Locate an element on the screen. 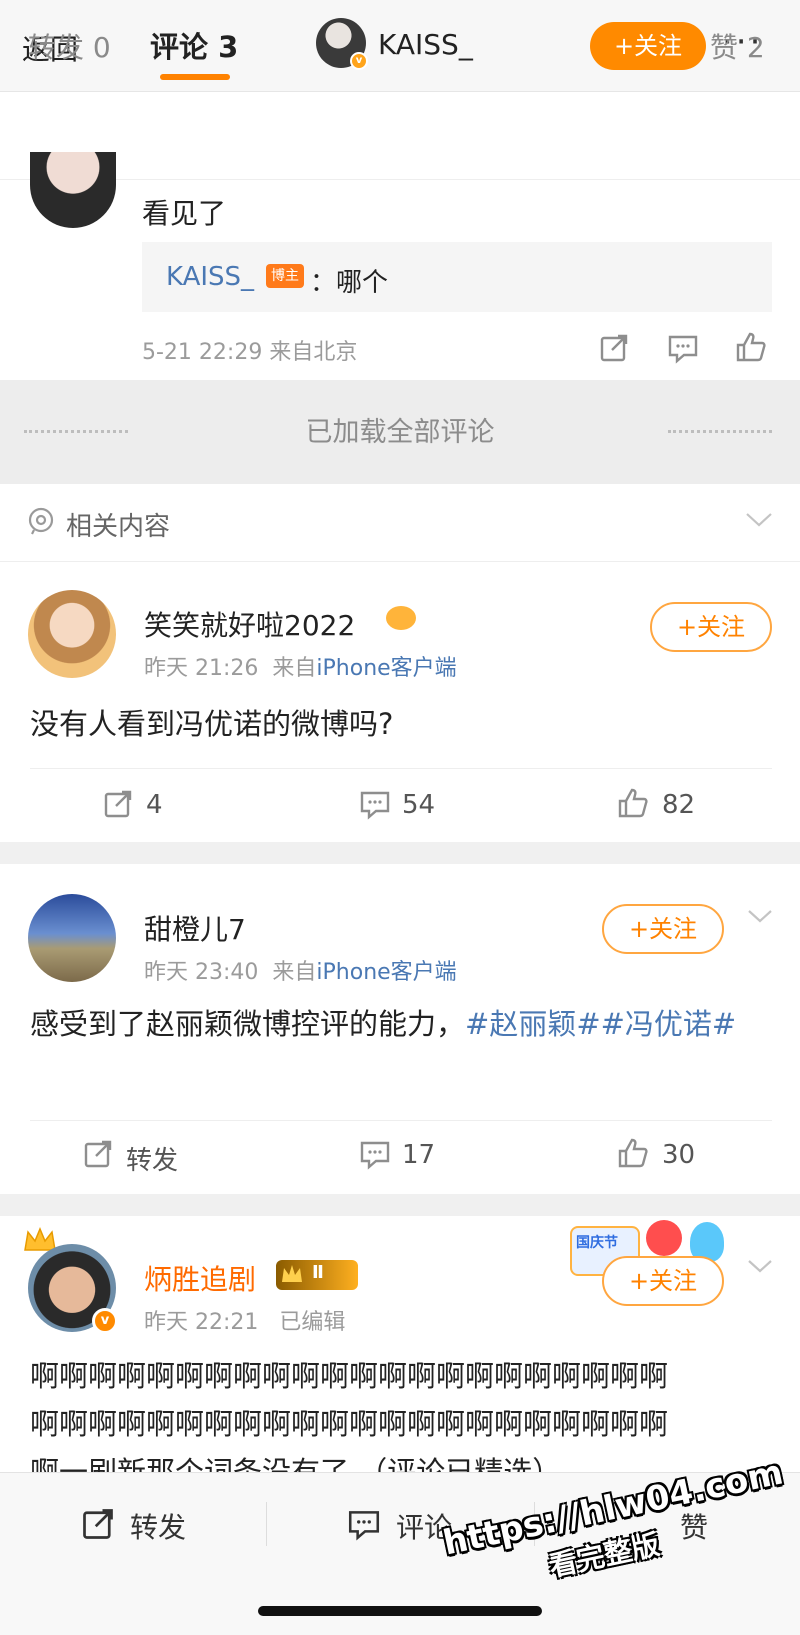  comment-text: 看见了 is located at coordinates (184, 213).